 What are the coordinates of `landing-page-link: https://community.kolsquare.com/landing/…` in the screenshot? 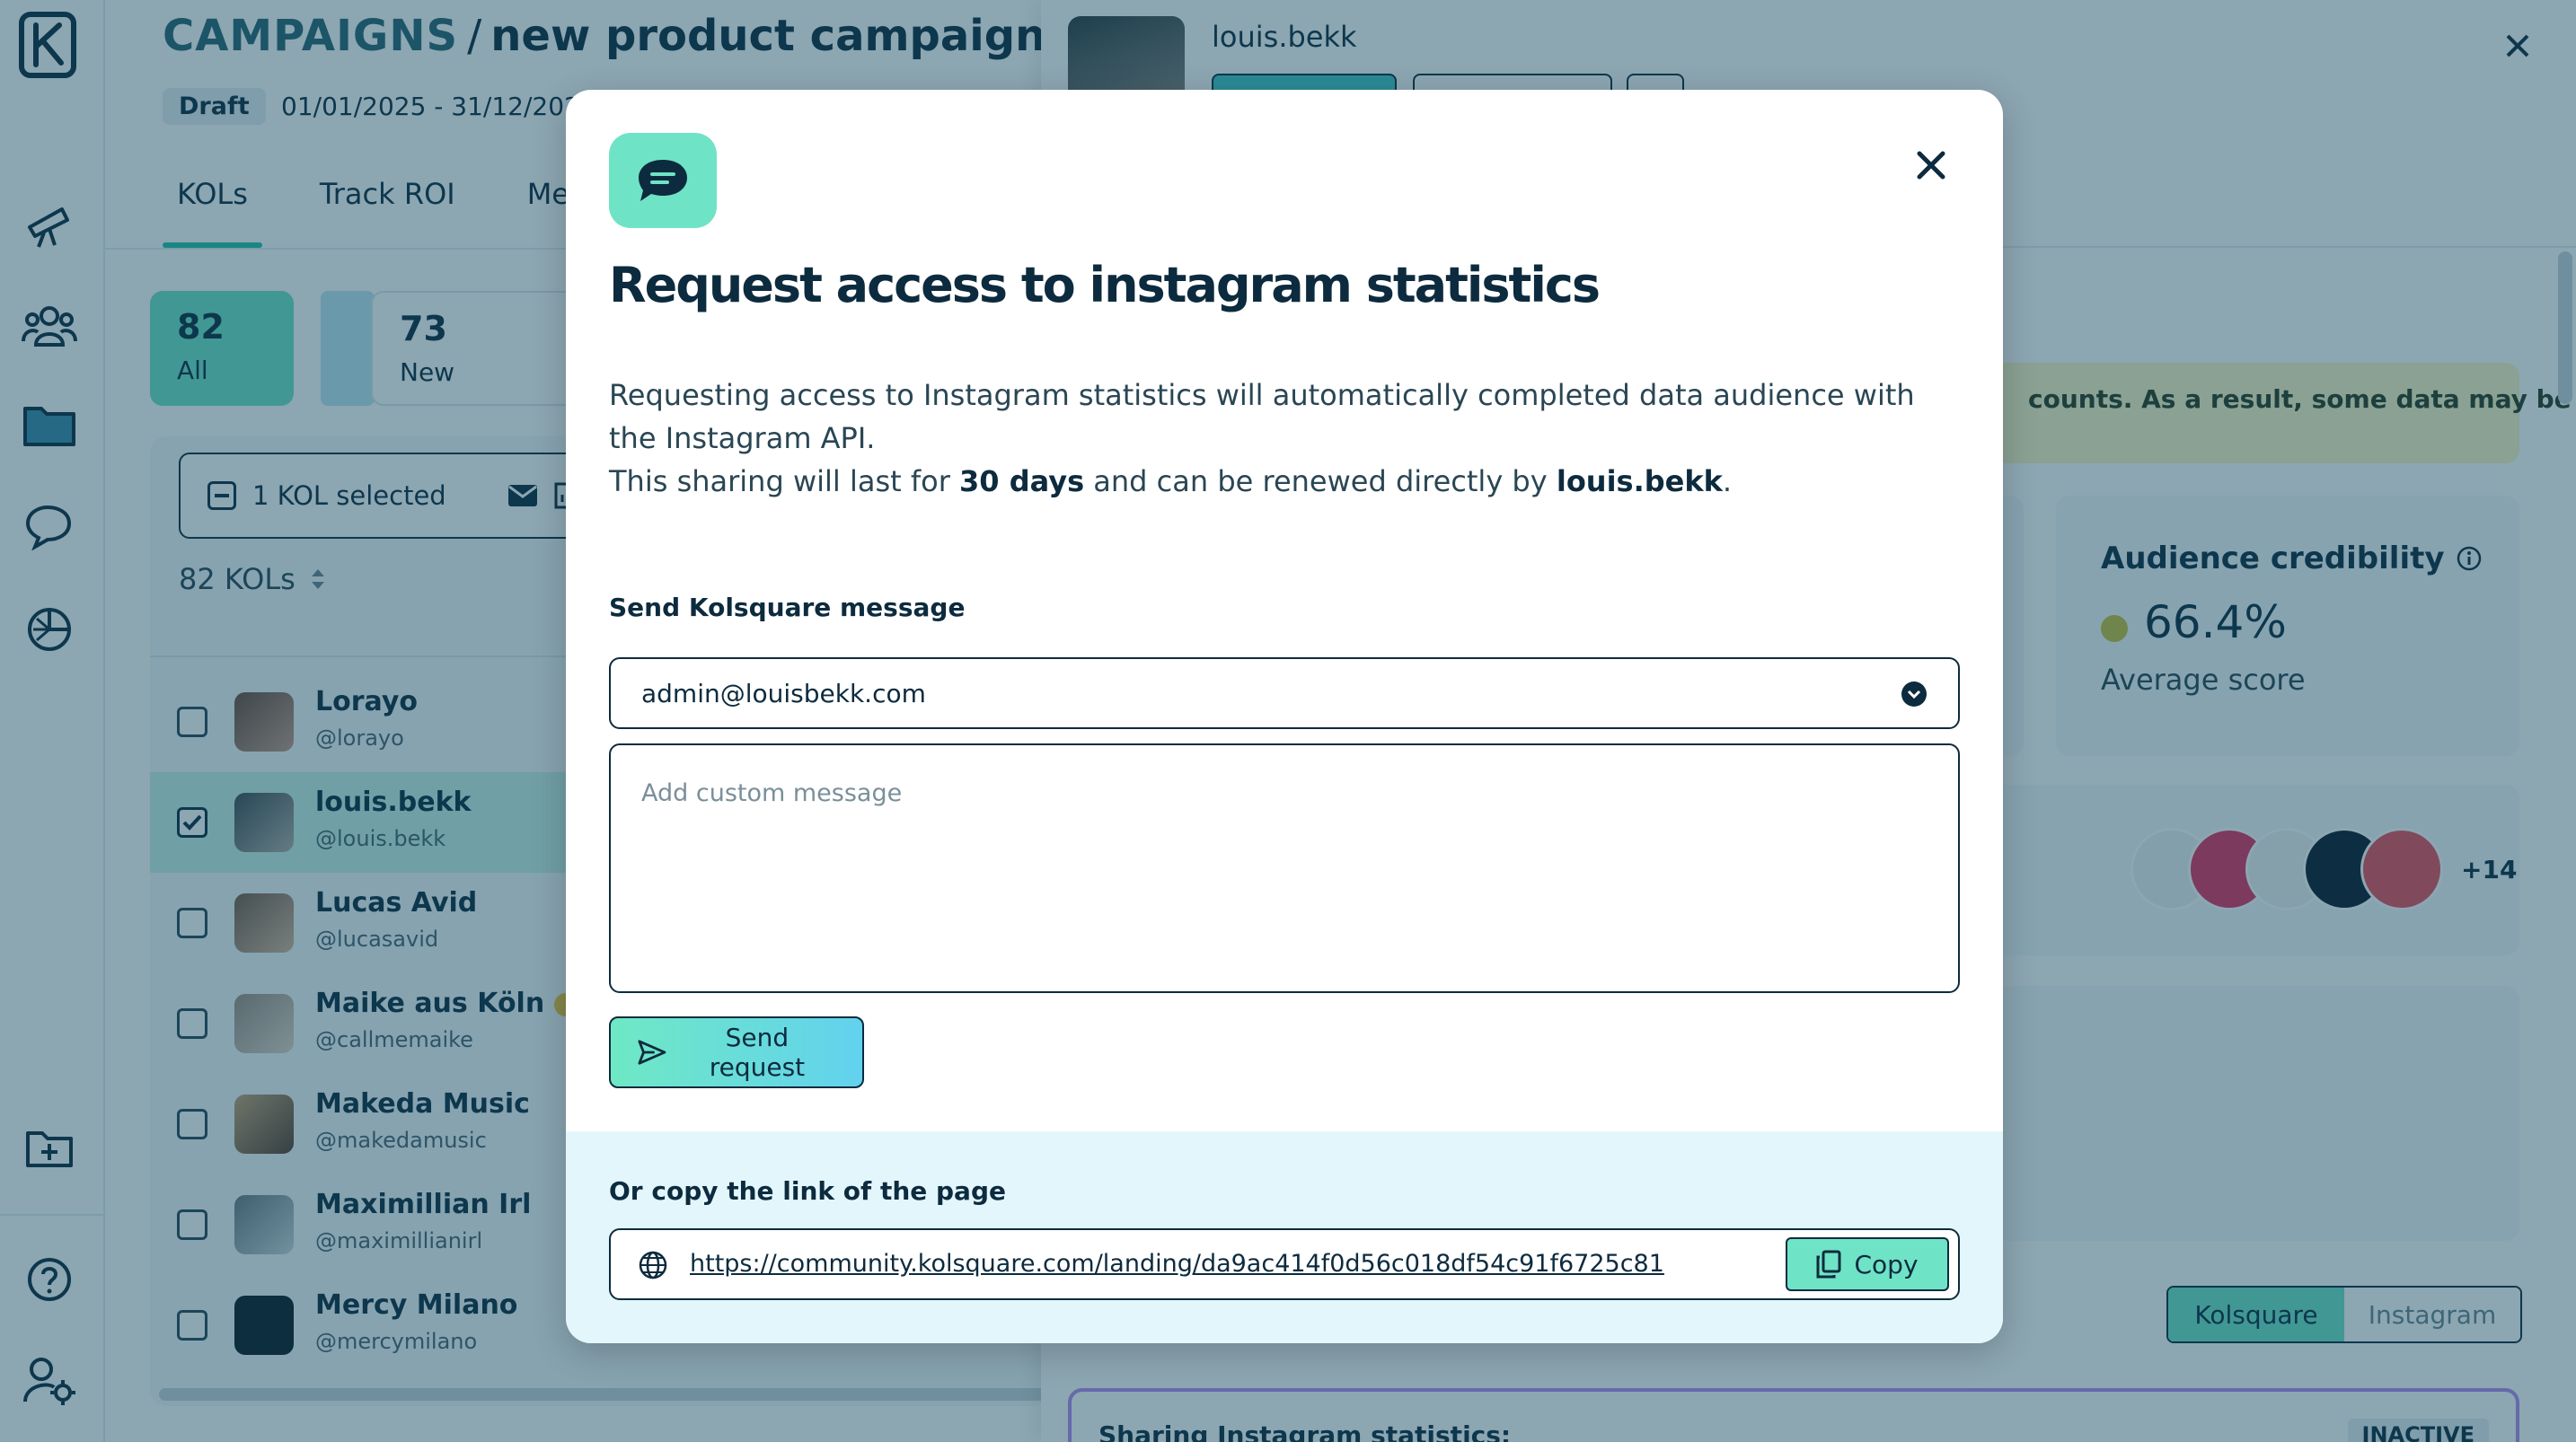 It's located at (1177, 1264).